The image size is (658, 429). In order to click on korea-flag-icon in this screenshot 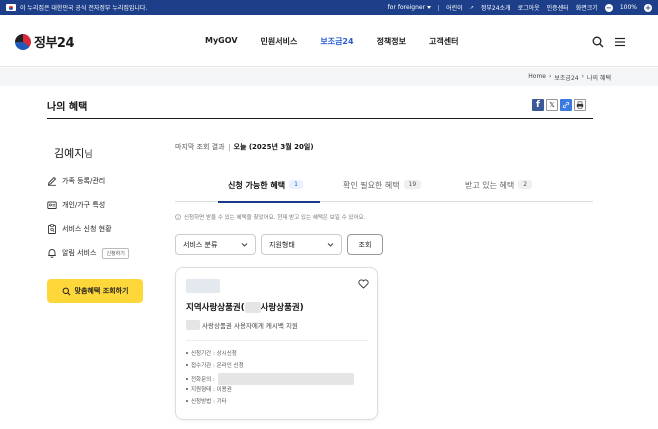, I will do `click(11, 7)`.